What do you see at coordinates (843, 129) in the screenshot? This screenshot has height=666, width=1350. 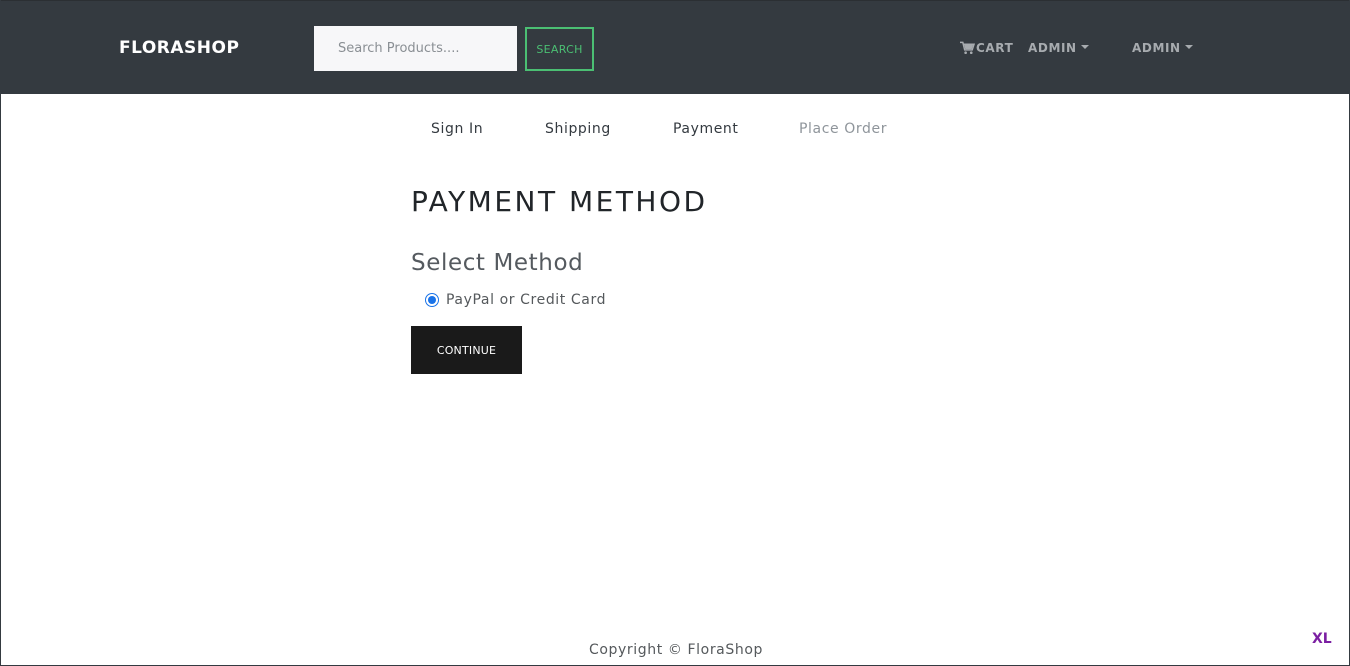 I see `step-place-order: Place Order` at bounding box center [843, 129].